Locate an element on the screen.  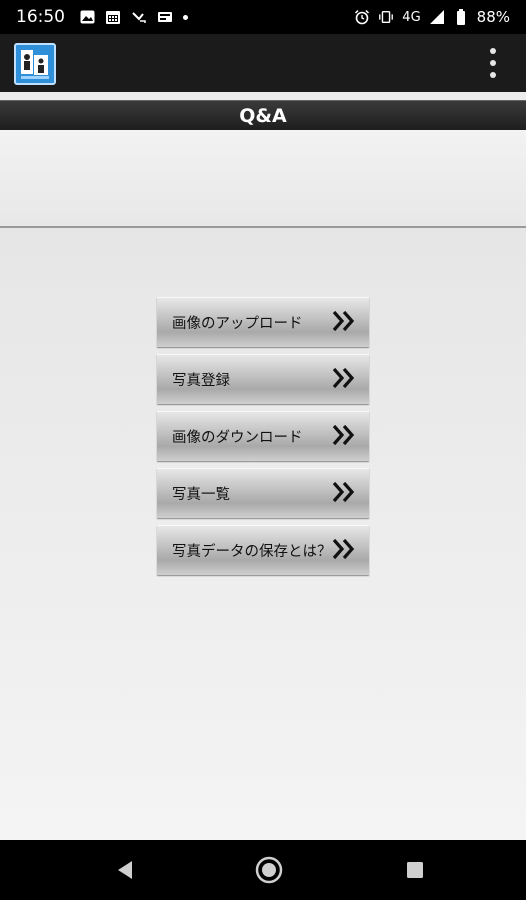
back-triangle-icon is located at coordinates (125, 870).